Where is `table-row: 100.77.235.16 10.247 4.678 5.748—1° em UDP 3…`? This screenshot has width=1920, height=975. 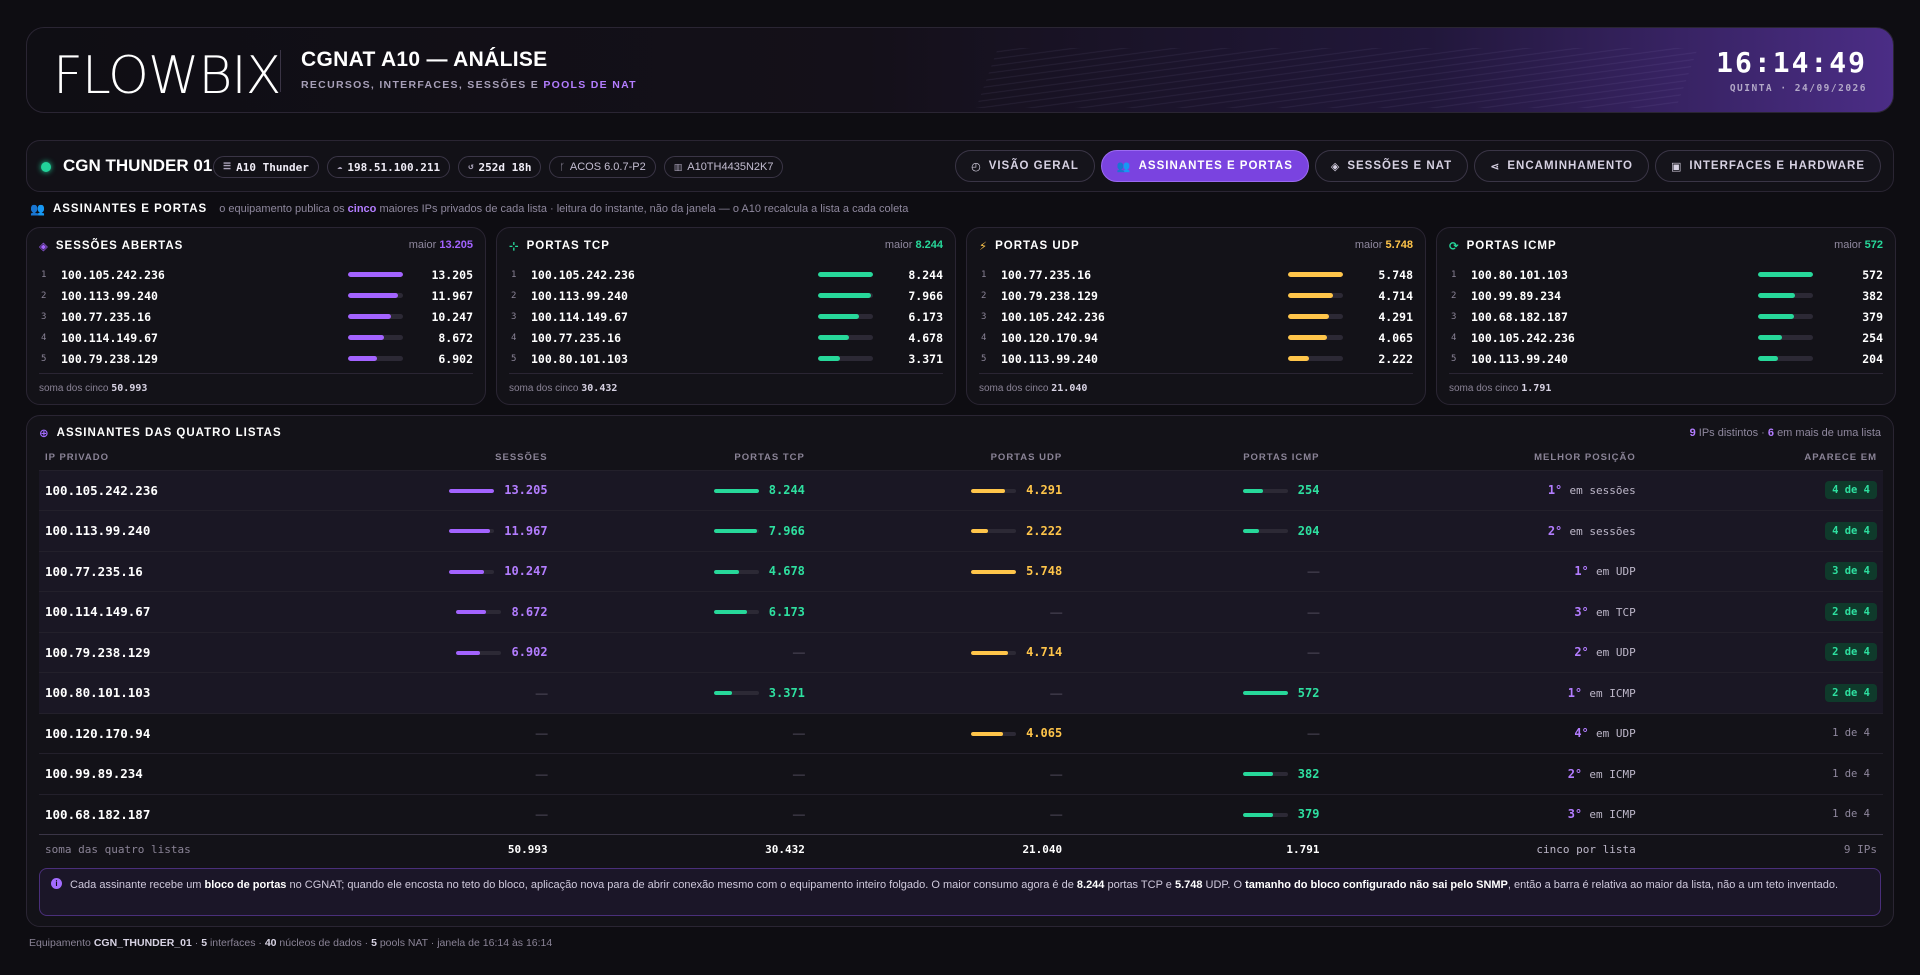 table-row: 100.77.235.16 10.247 4.678 5.748—1° em UDP 3… is located at coordinates (961, 571).